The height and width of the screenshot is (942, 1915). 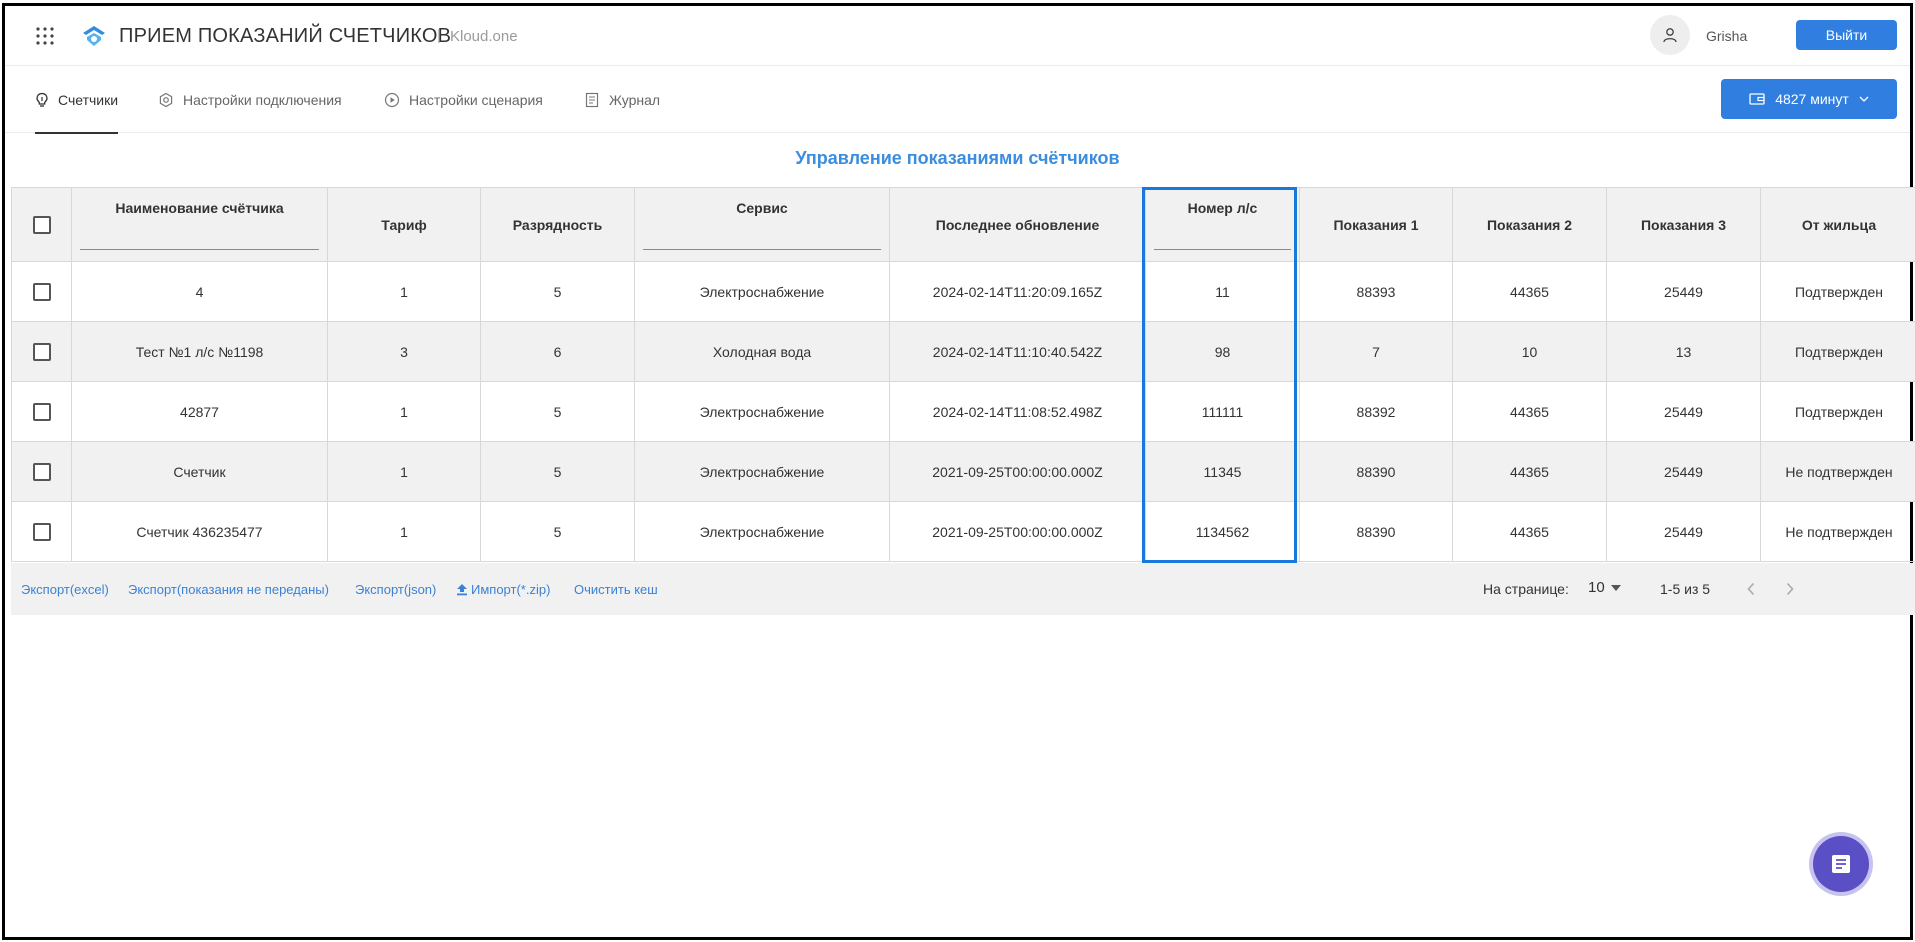 What do you see at coordinates (957, 158) in the screenshot?
I see `page-title: Управление показаниями счётчиков` at bounding box center [957, 158].